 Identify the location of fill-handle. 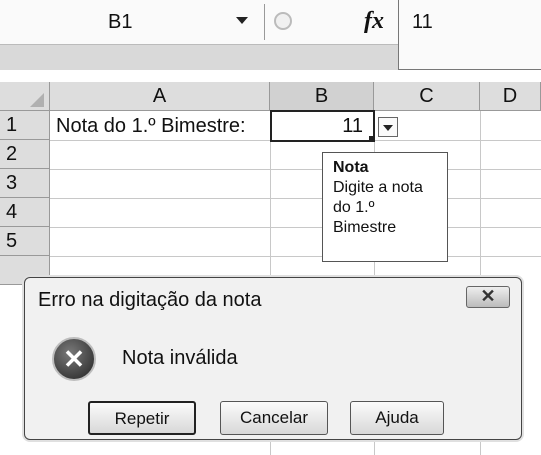
(372, 139).